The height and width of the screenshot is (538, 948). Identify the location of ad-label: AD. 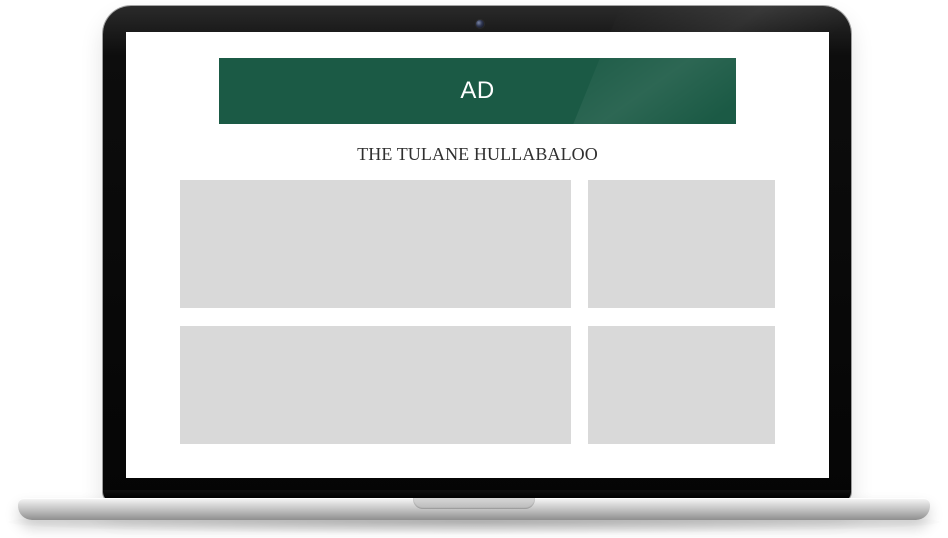
(477, 90).